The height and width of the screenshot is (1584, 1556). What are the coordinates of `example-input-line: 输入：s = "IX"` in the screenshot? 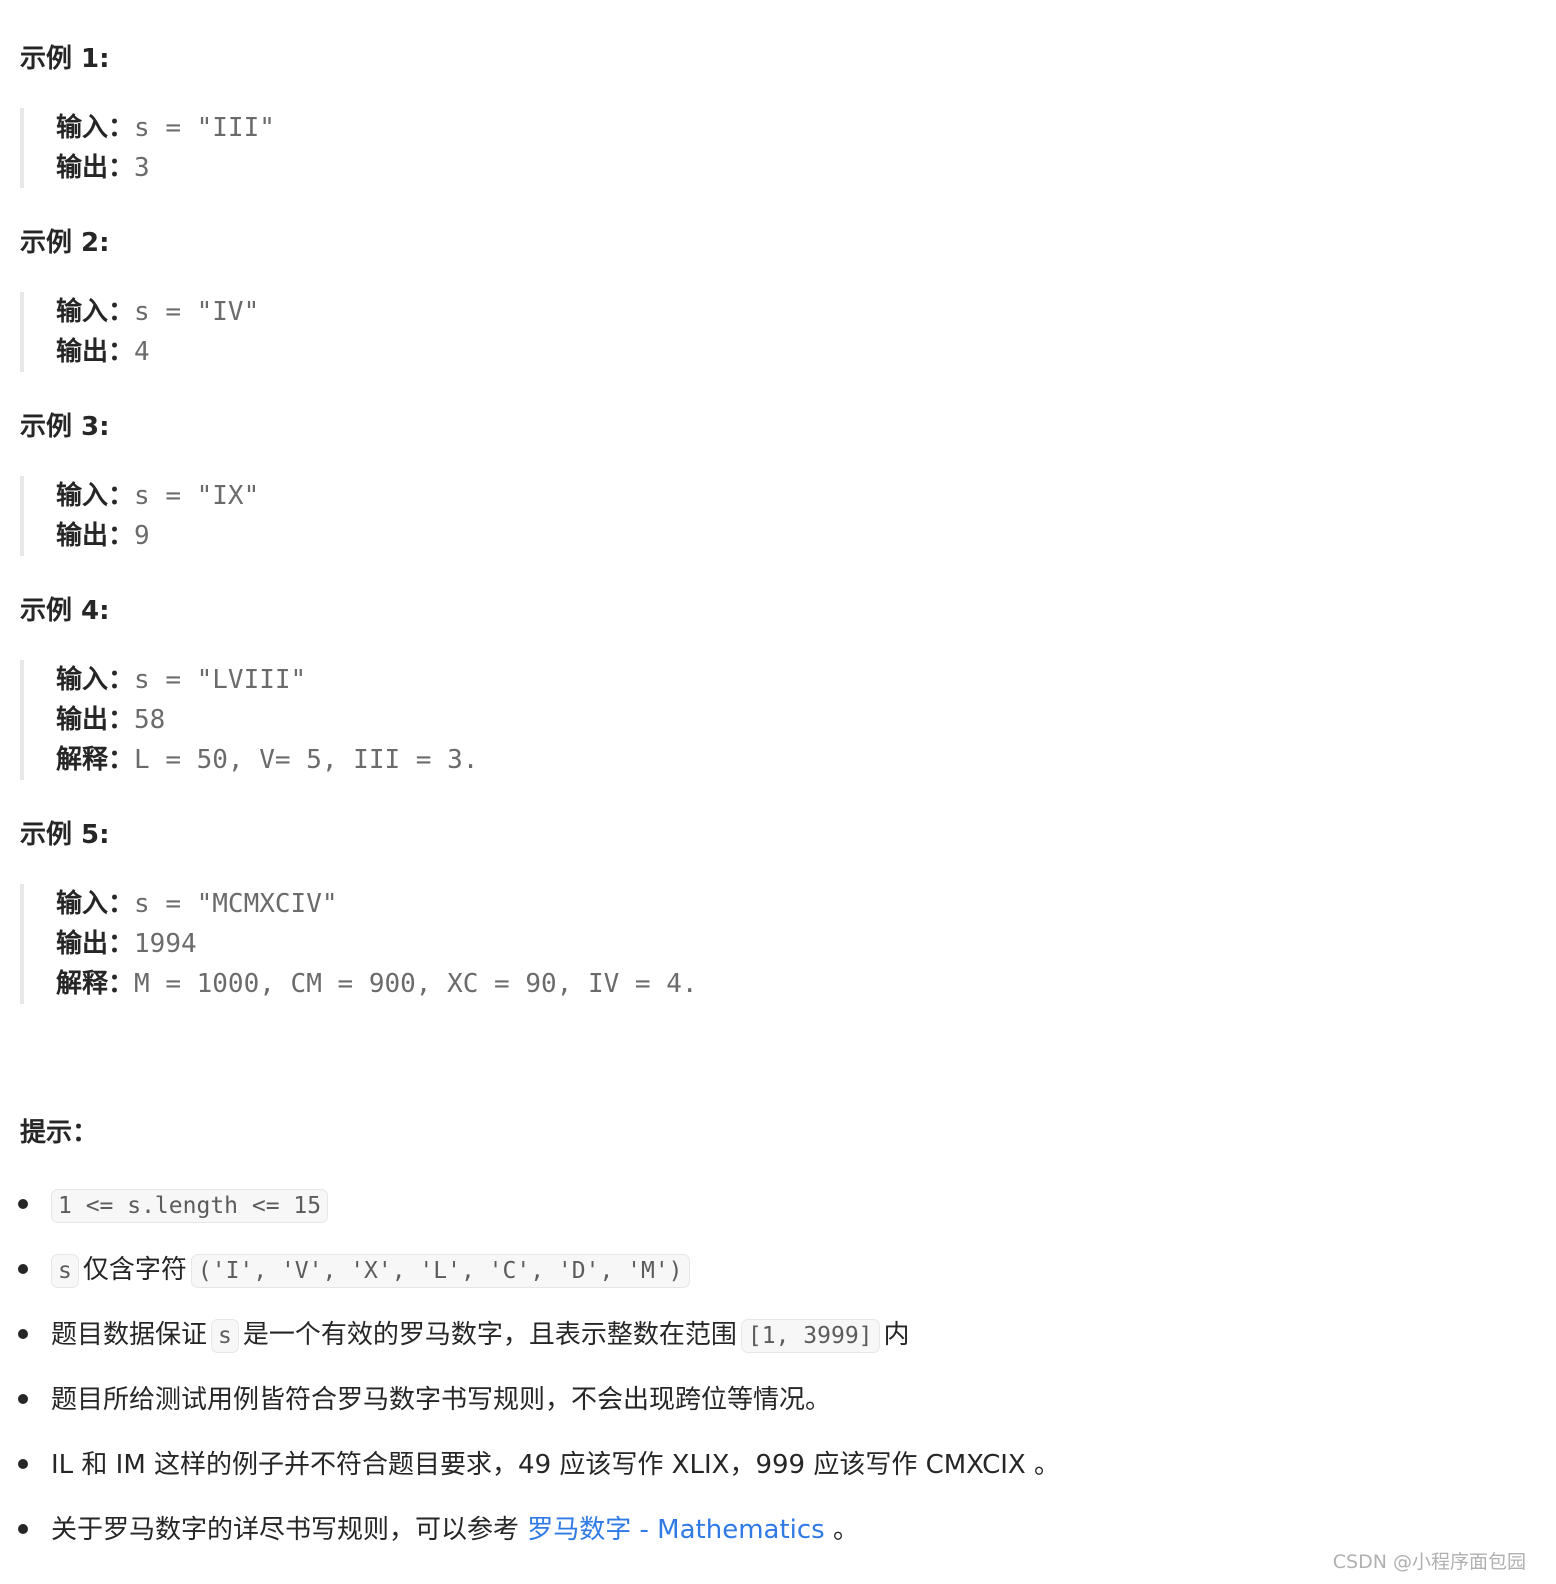 It's located at (157, 496).